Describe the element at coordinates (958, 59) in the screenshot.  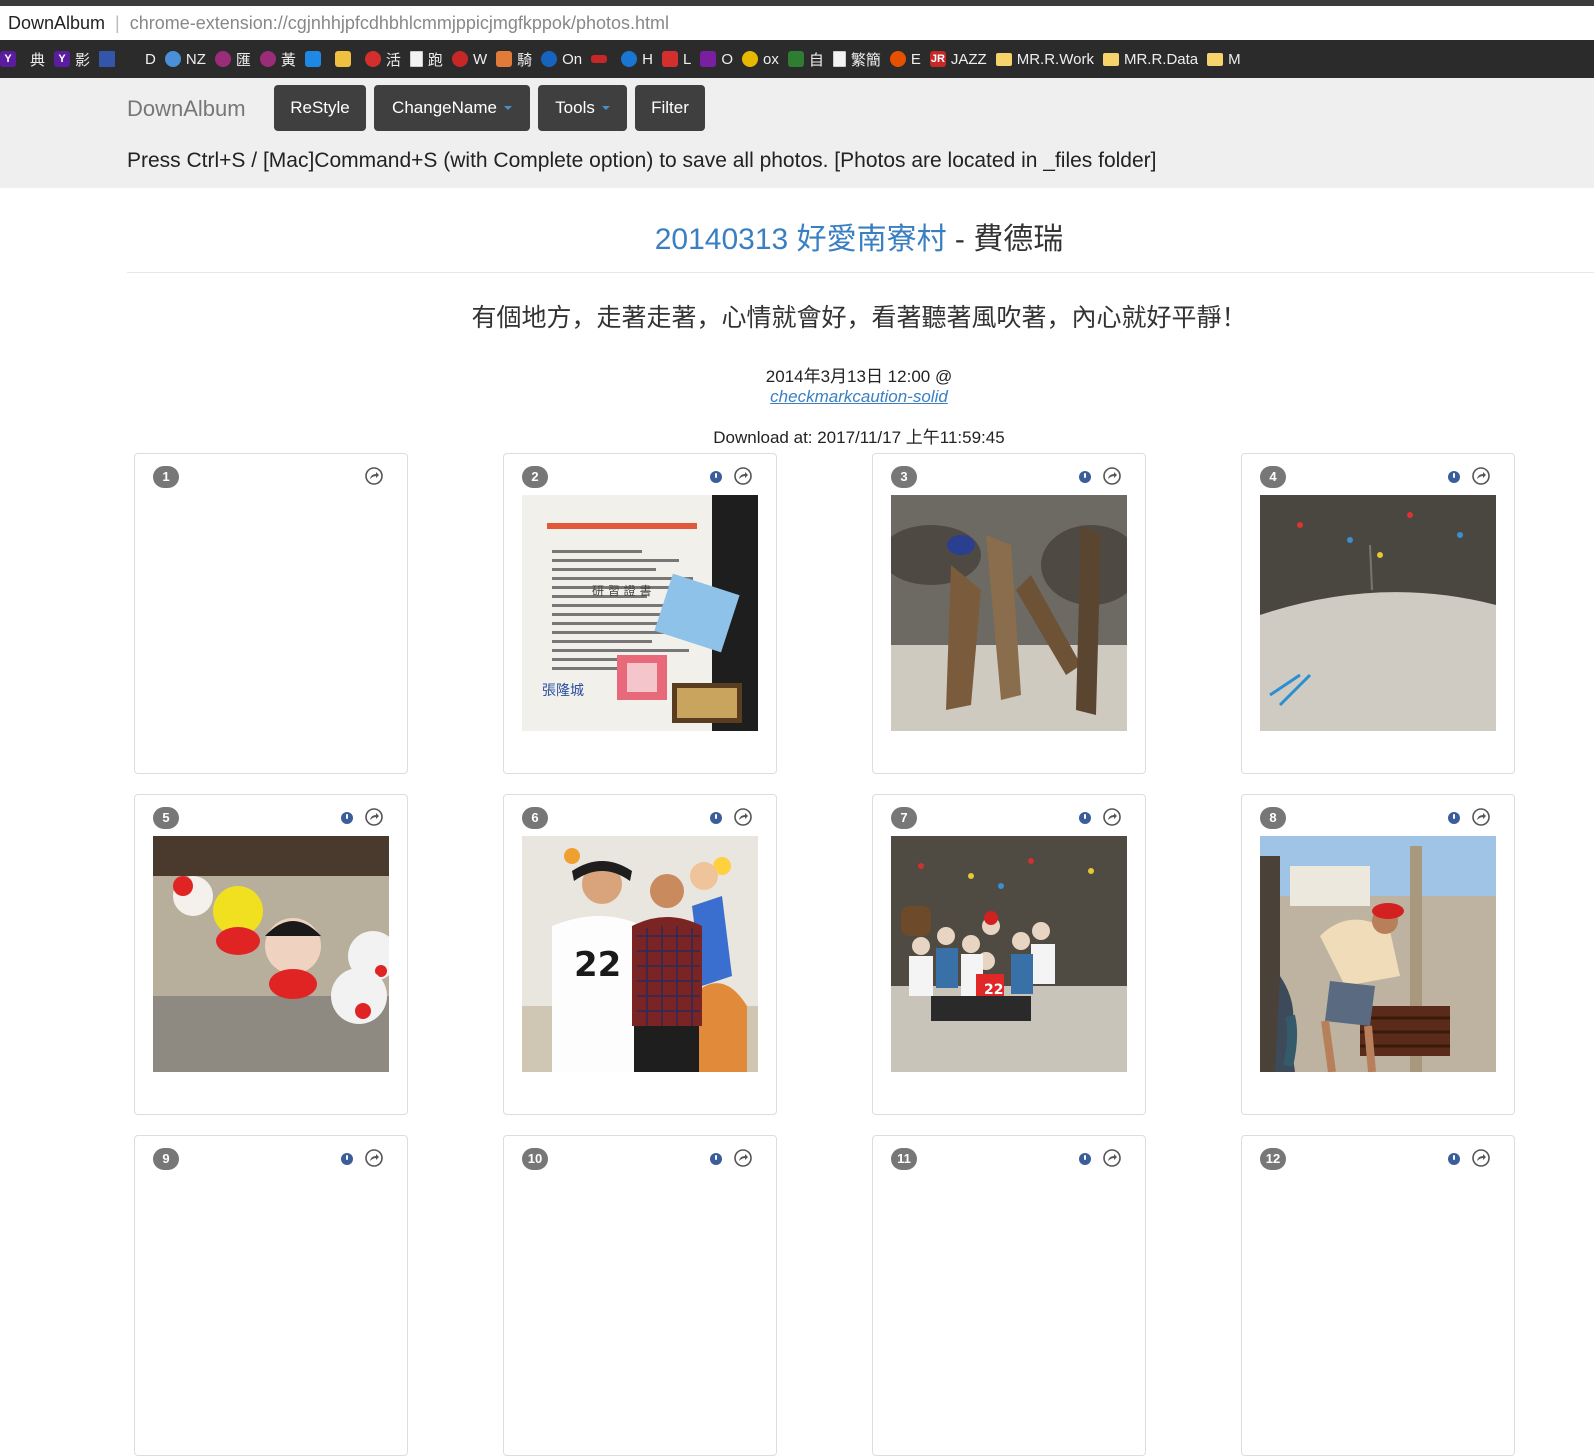
I see `bookmark-item: JR JAZZ` at that location.